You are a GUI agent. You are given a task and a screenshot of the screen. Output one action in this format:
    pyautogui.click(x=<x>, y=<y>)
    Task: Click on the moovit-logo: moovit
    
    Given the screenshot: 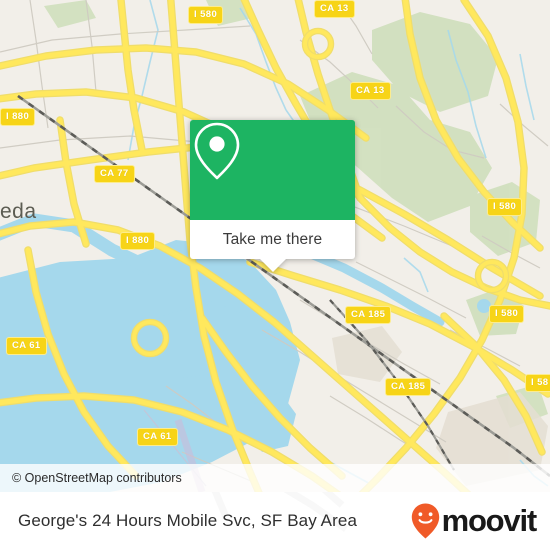 What is the action you would take?
    pyautogui.click(x=474, y=521)
    